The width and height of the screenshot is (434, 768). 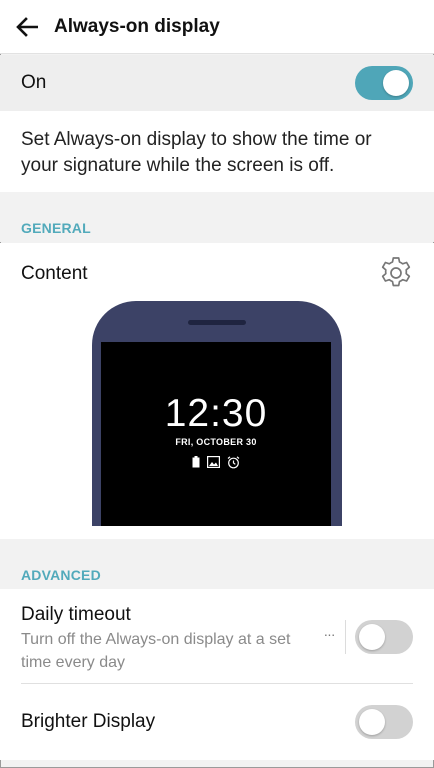 I want to click on preview-status-icons, so click(x=216, y=462).